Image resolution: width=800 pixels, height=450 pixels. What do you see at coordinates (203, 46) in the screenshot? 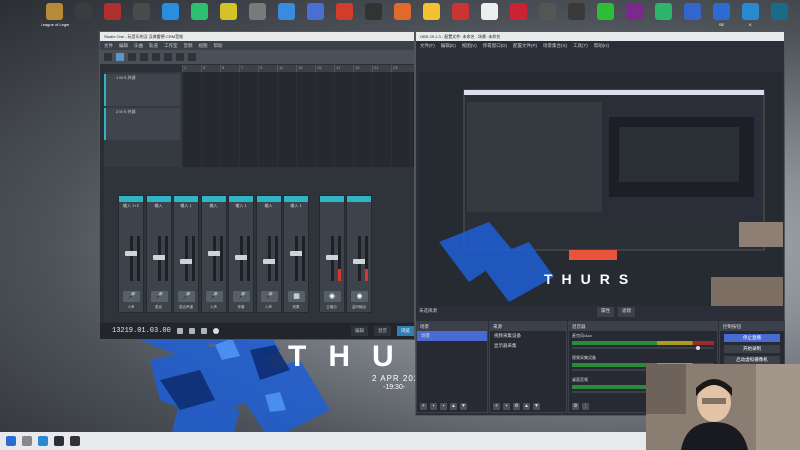
I see `studio-menu-item: 视图` at bounding box center [203, 46].